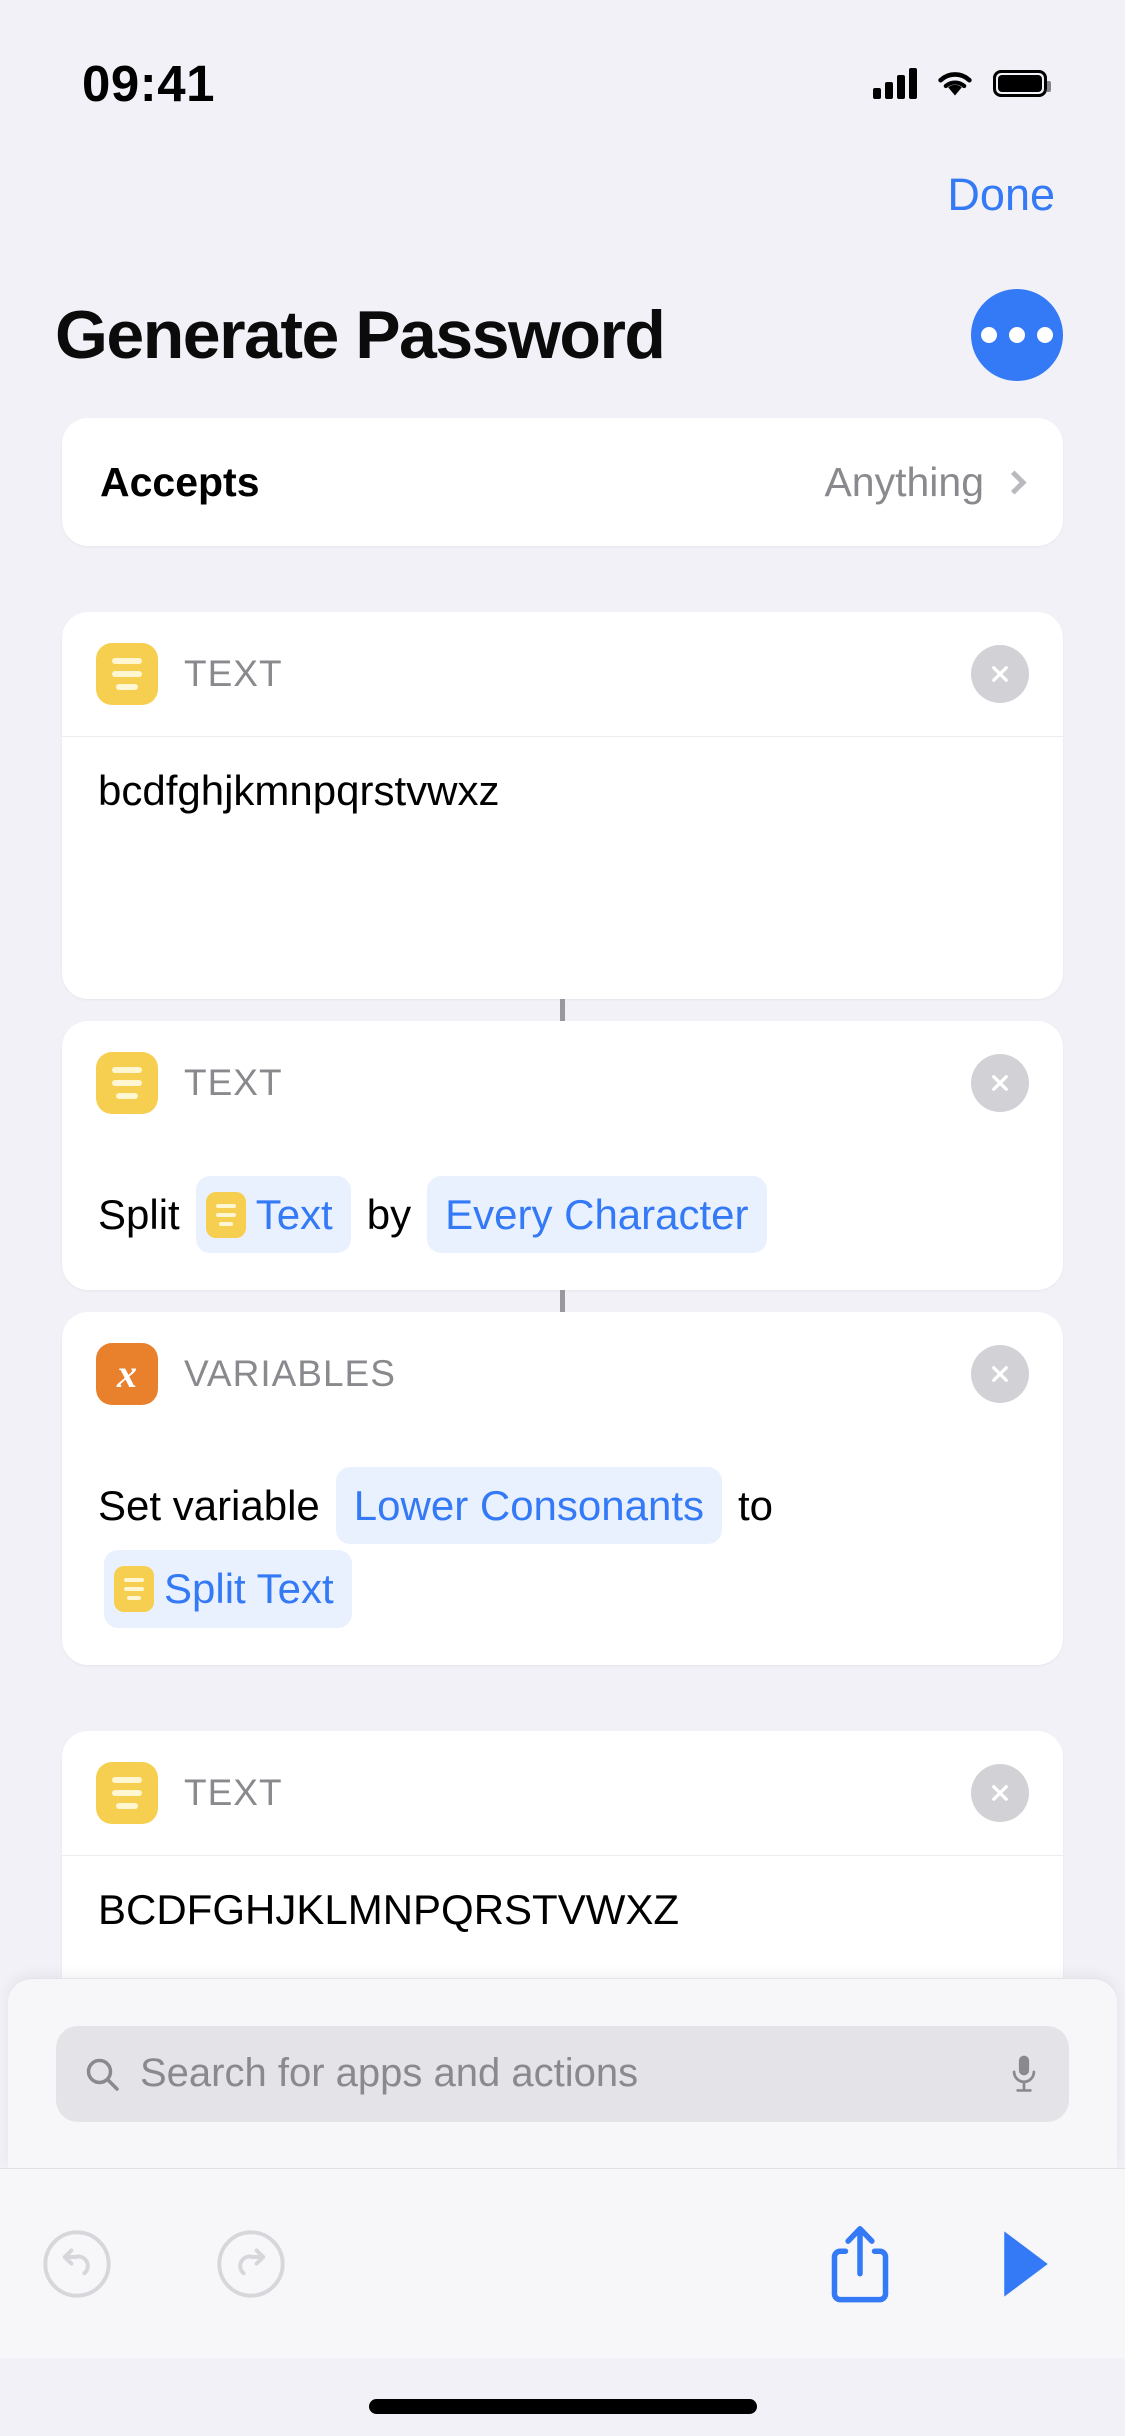 This screenshot has width=1125, height=2436. I want to click on run-button, so click(1026, 2264).